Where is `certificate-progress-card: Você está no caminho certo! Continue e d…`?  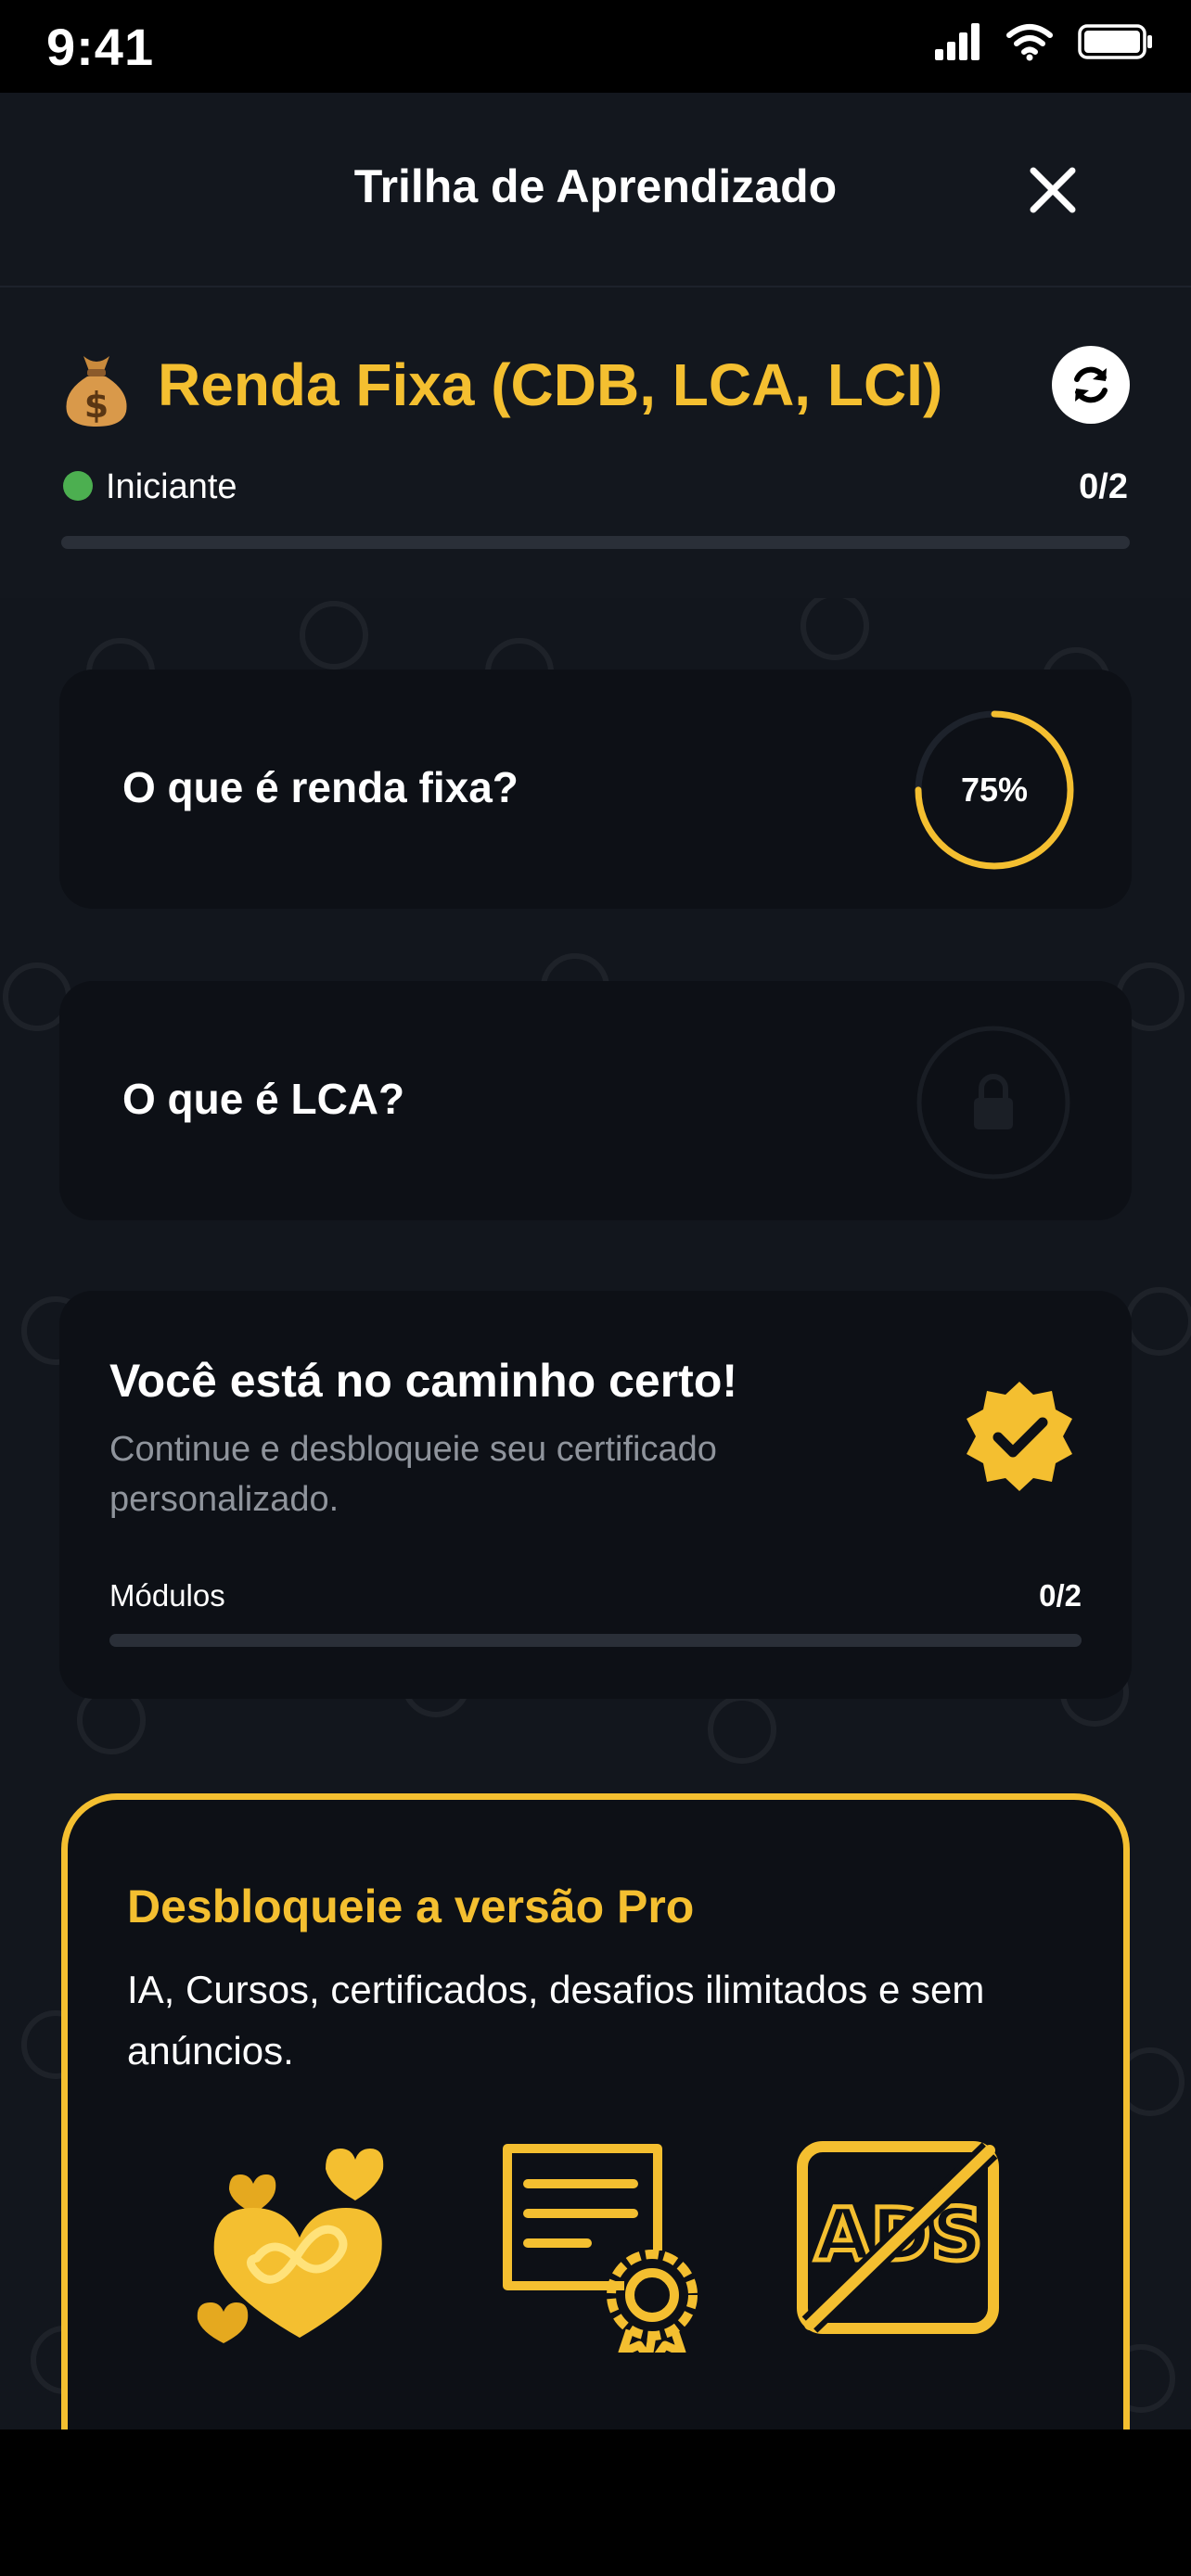 certificate-progress-card: Você está no caminho certo! Continue e d… is located at coordinates (595, 1495).